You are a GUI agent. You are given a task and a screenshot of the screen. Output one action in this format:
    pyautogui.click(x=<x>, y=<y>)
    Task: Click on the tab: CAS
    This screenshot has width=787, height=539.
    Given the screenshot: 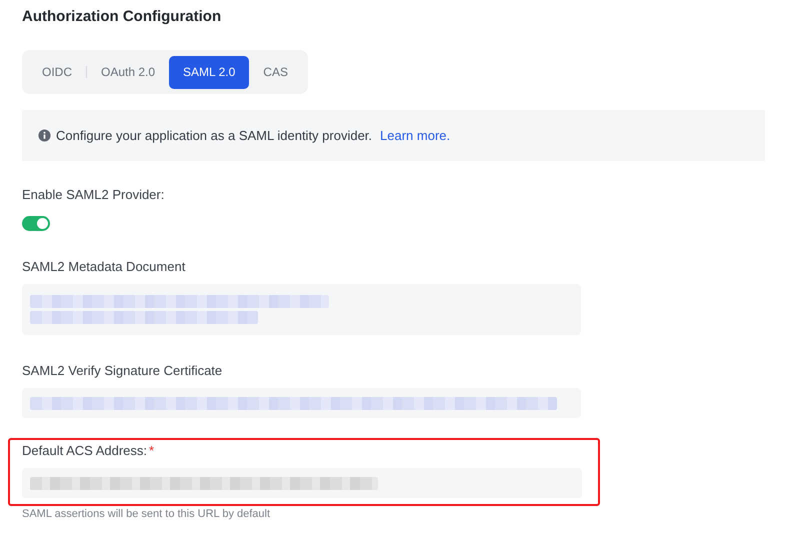 What is the action you would take?
    pyautogui.click(x=275, y=72)
    